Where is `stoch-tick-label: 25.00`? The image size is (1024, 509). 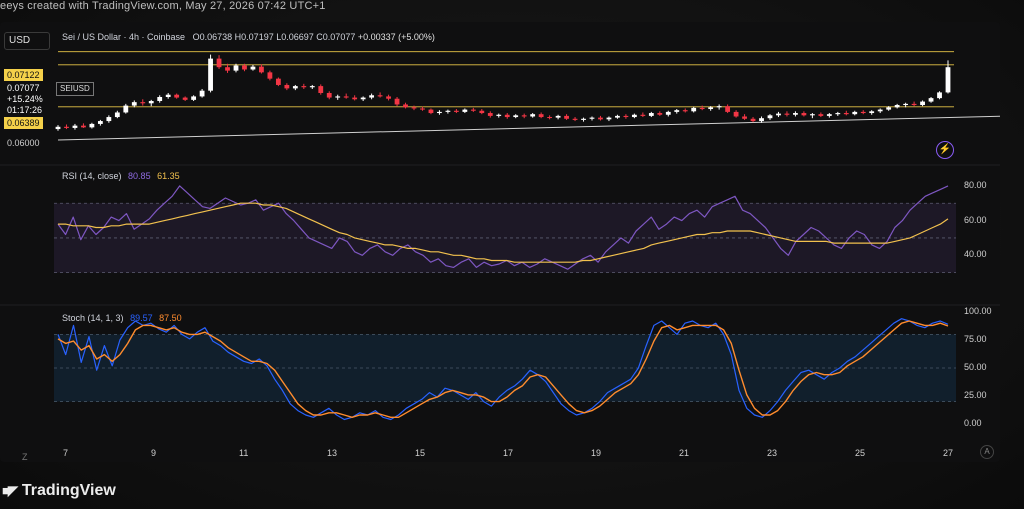
stoch-tick-label: 25.00 is located at coordinates (975, 395).